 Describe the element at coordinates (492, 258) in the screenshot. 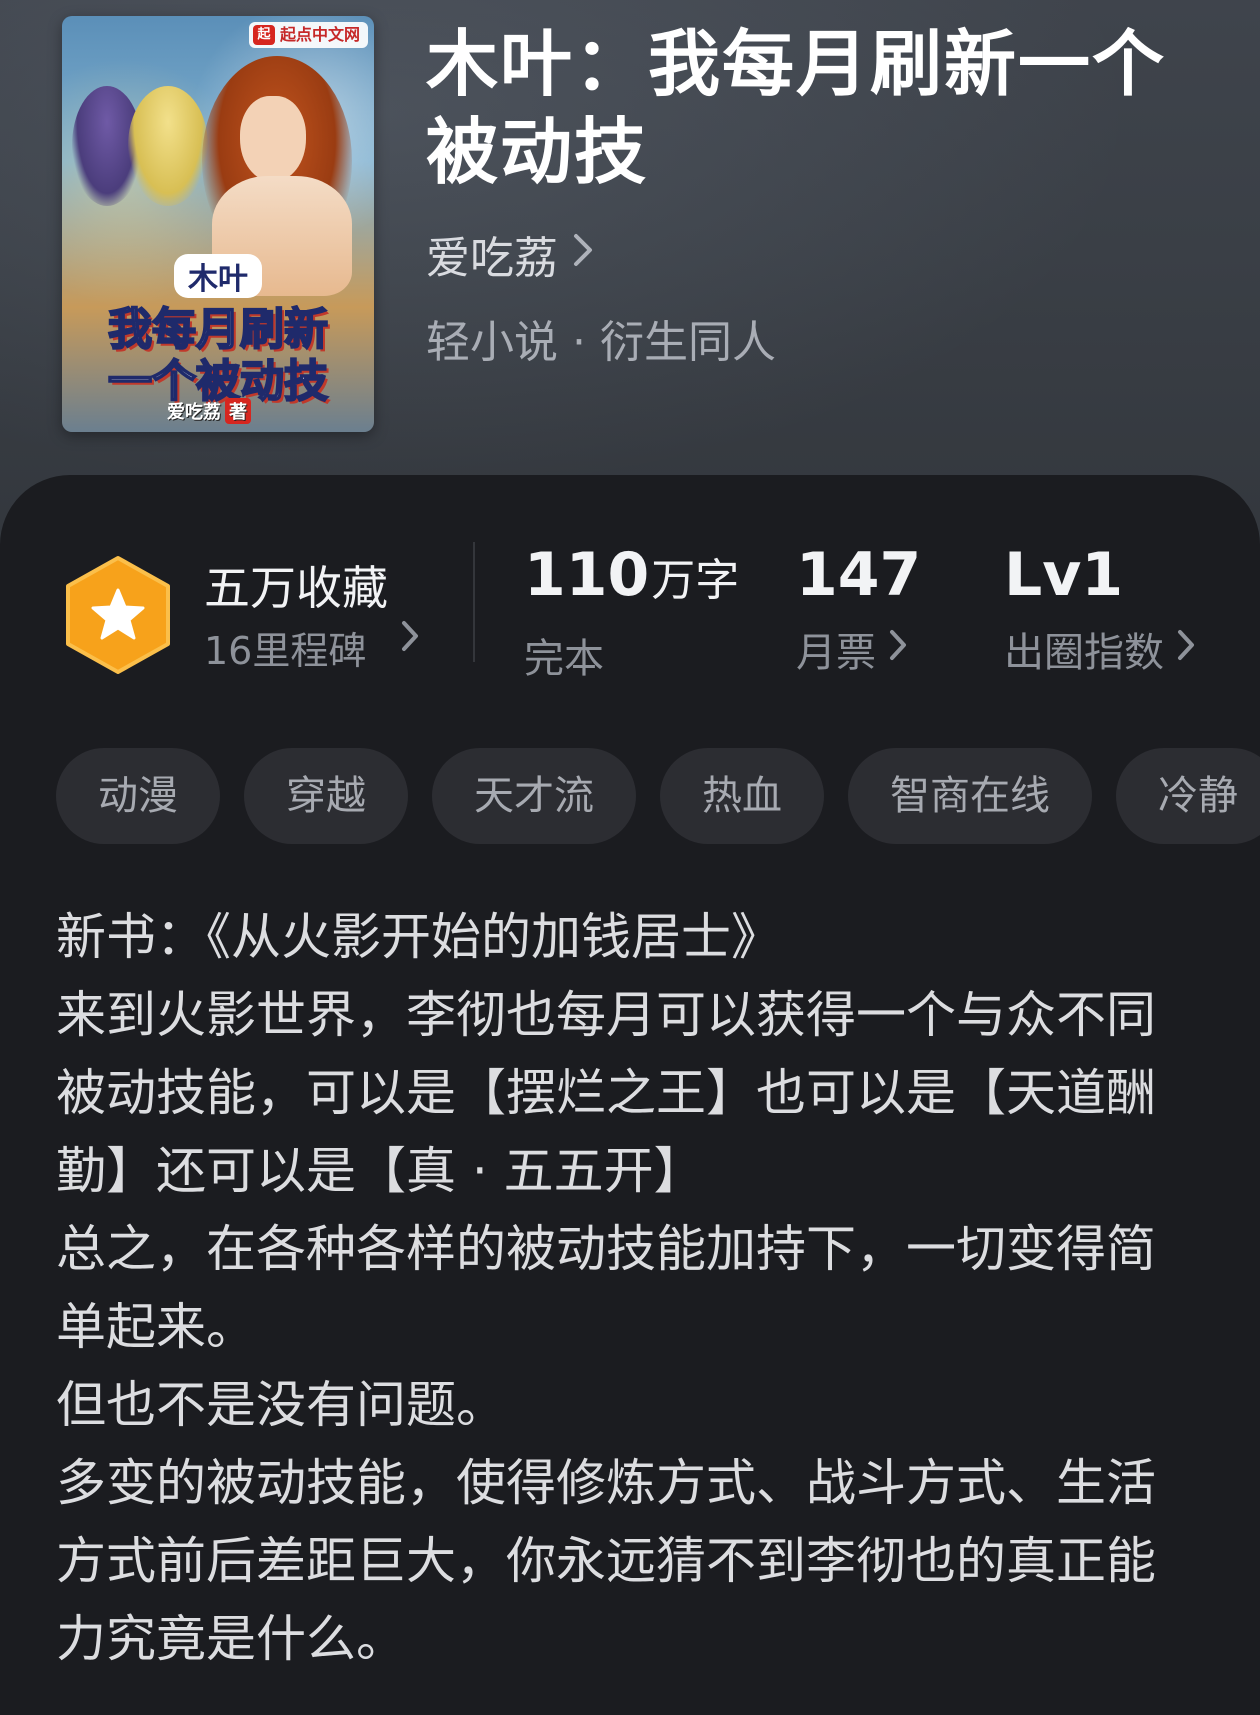

I see `author-name: 爱吃荔` at that location.